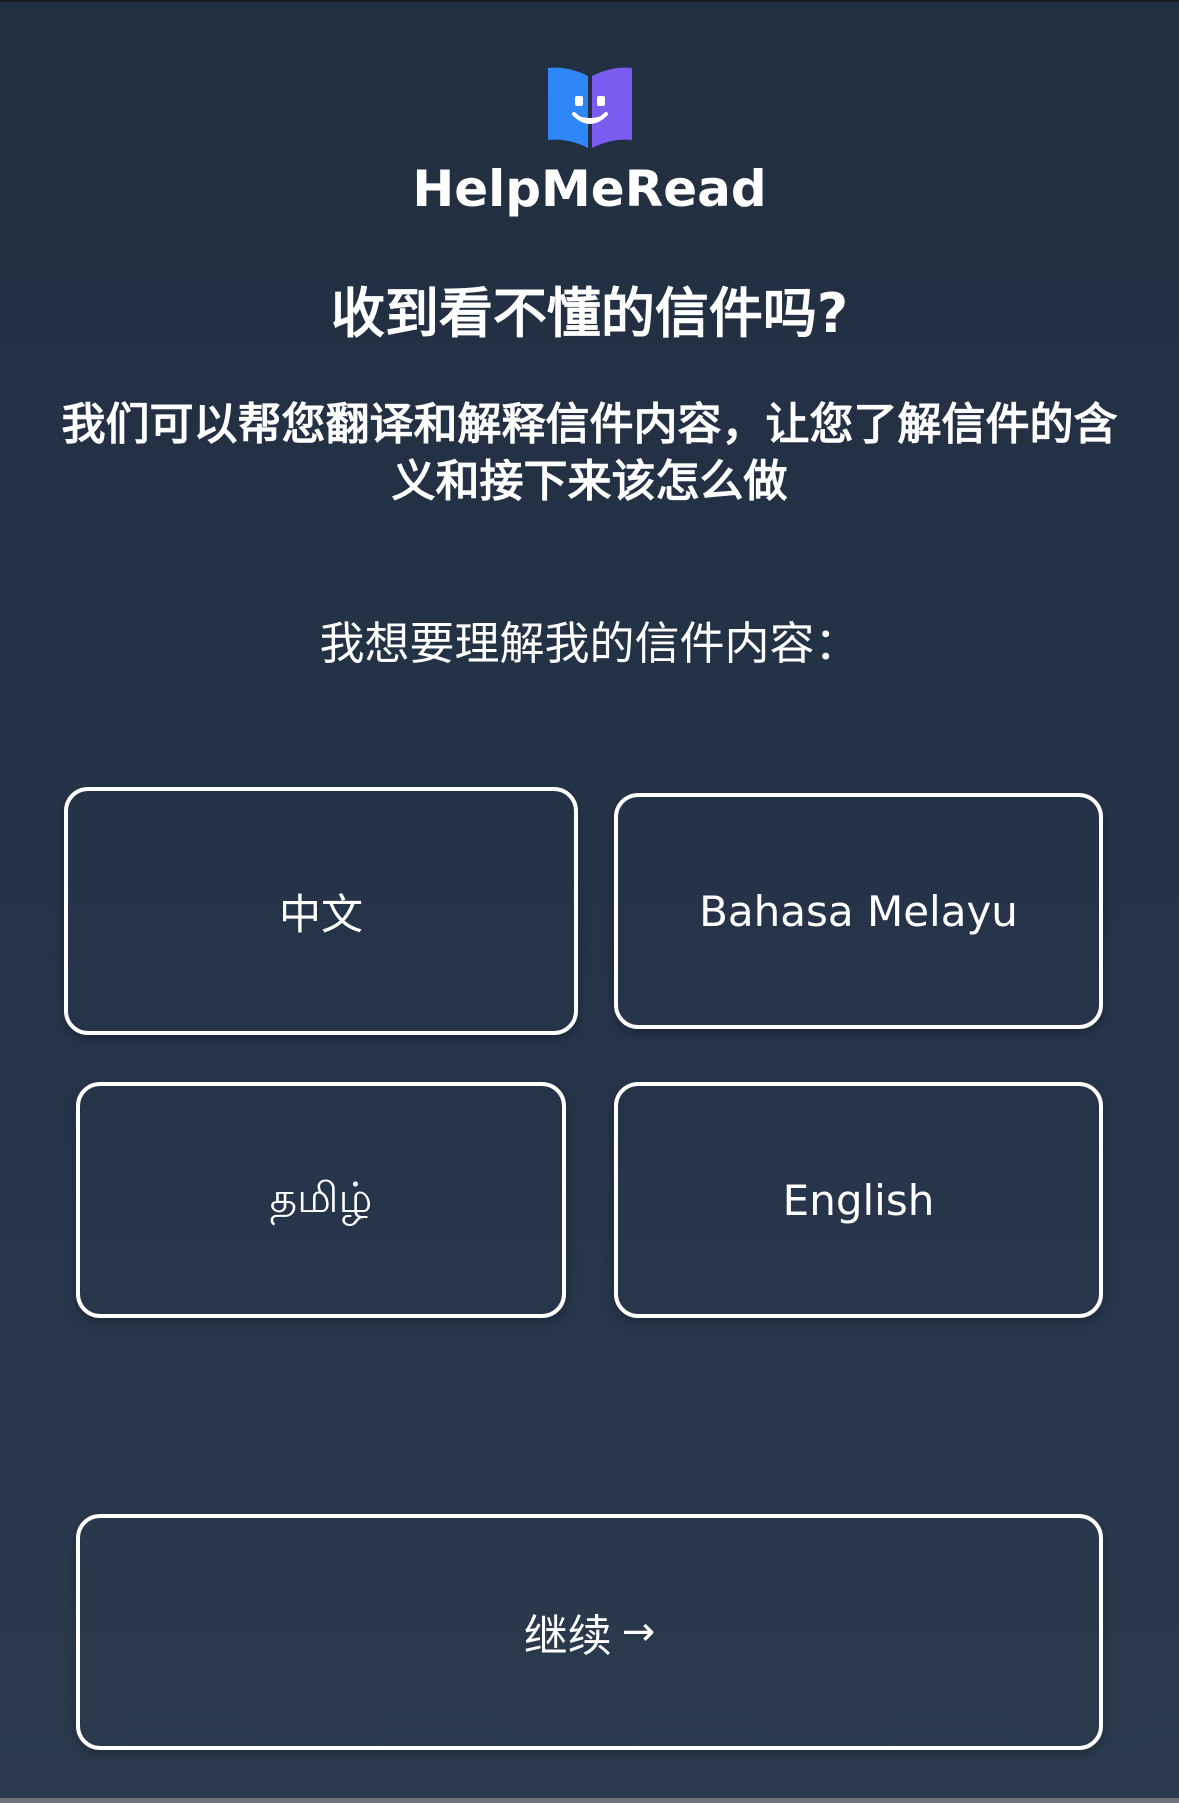 The image size is (1179, 1803). Describe the element at coordinates (589, 1) in the screenshot. I see `top-divider` at that location.